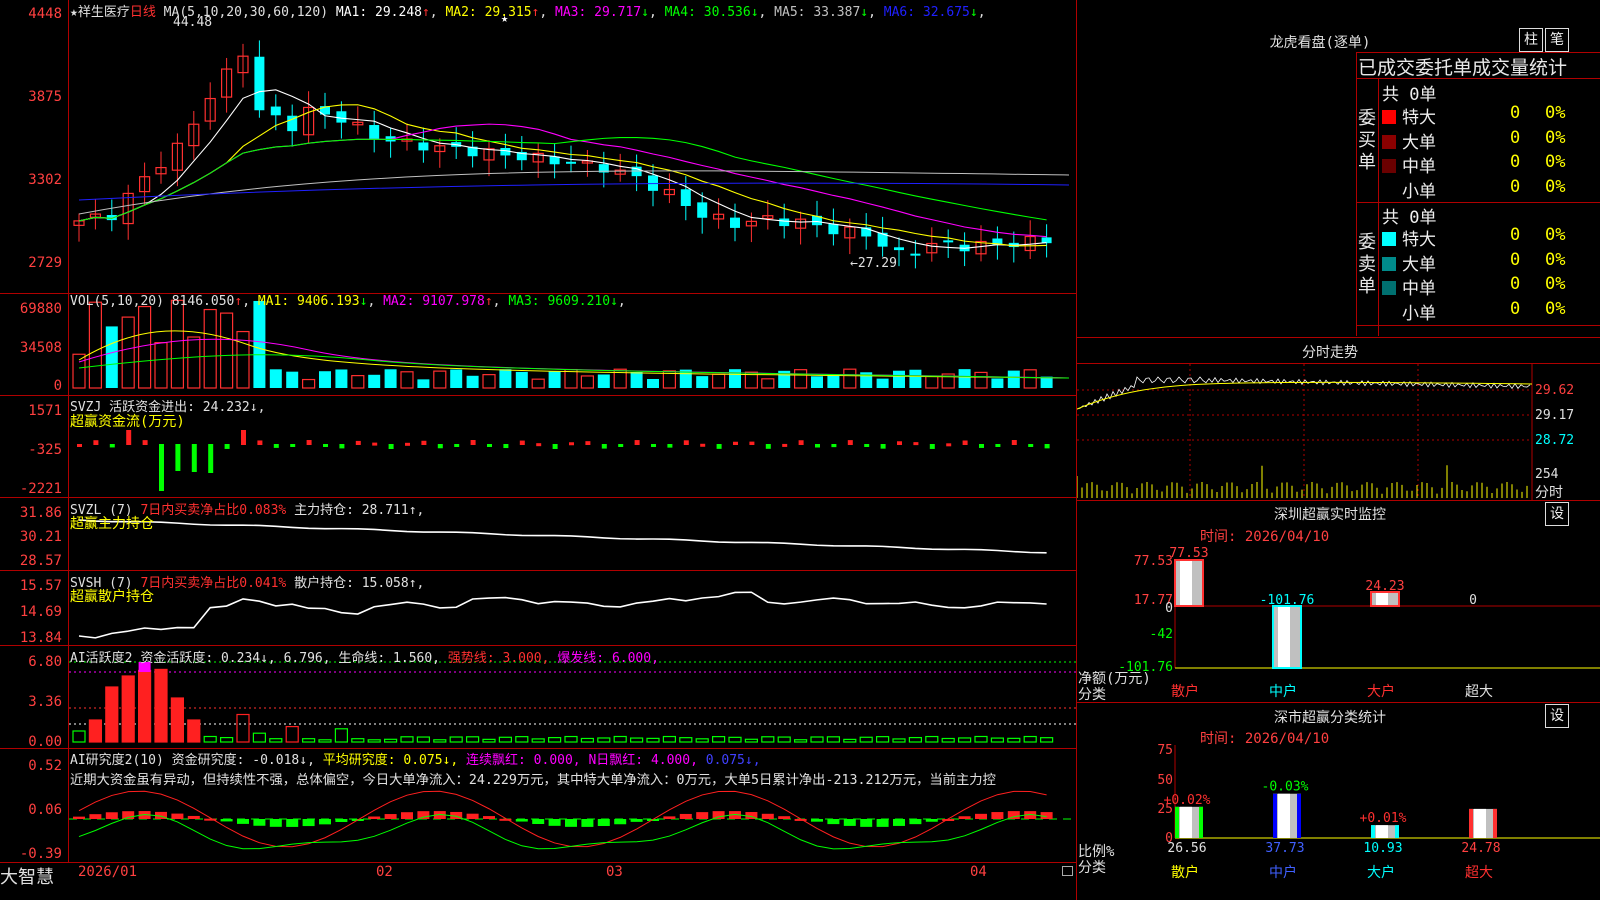 The width and height of the screenshot is (1600, 900). Describe the element at coordinates (1473, 237) in the screenshot. I see `sell-row: 特大 0 0%` at that location.